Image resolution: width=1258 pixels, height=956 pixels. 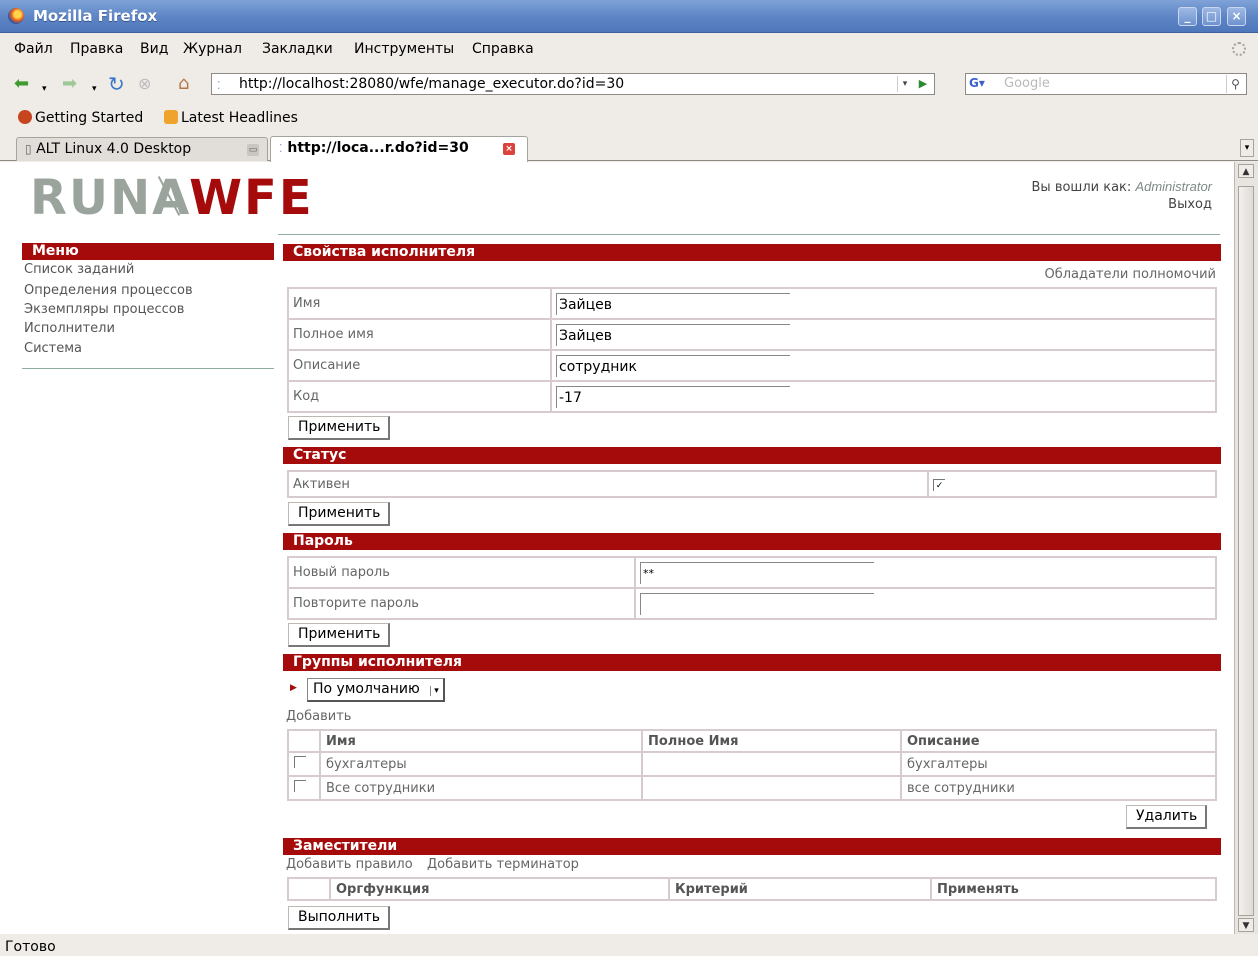 What do you see at coordinates (25, 117) in the screenshot?
I see `bookmark-icon` at bounding box center [25, 117].